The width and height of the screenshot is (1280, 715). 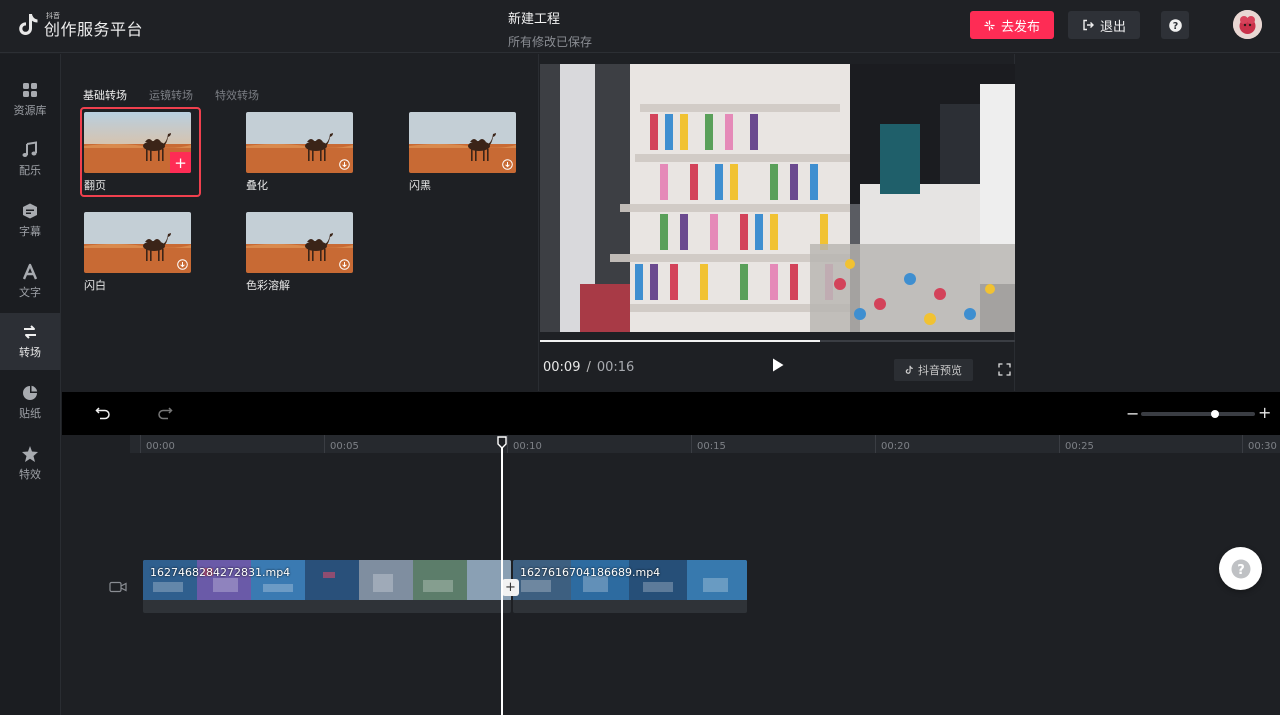 What do you see at coordinates (180, 162) in the screenshot?
I see `add-transition-button: +` at bounding box center [180, 162].